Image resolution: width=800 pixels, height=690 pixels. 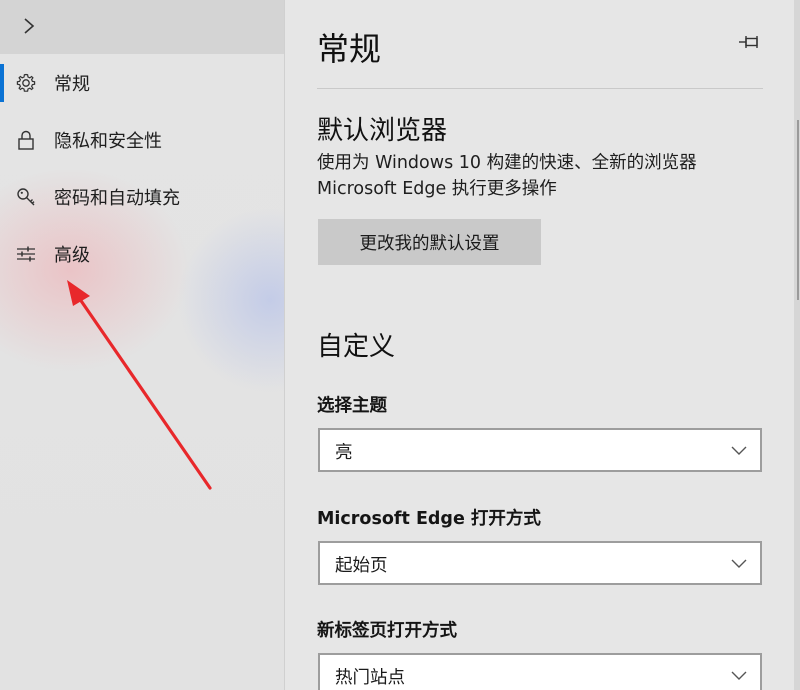 What do you see at coordinates (387, 631) in the screenshot?
I see `new-tab-label: 新标签页打开方式` at bounding box center [387, 631].